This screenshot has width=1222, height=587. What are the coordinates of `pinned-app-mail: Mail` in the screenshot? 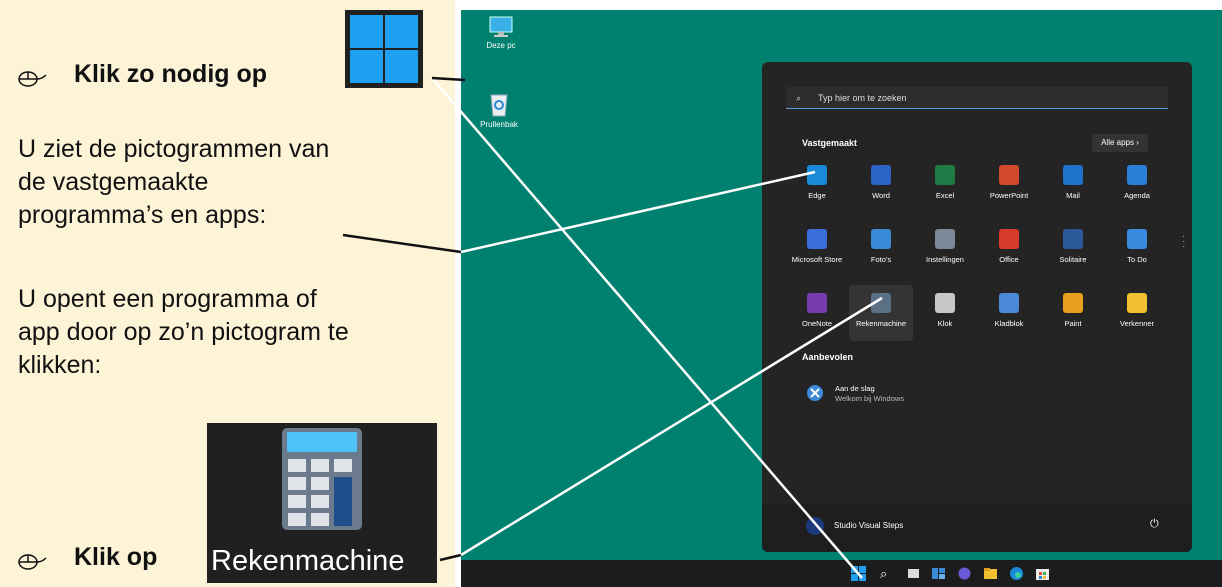 It's located at (1073, 185).